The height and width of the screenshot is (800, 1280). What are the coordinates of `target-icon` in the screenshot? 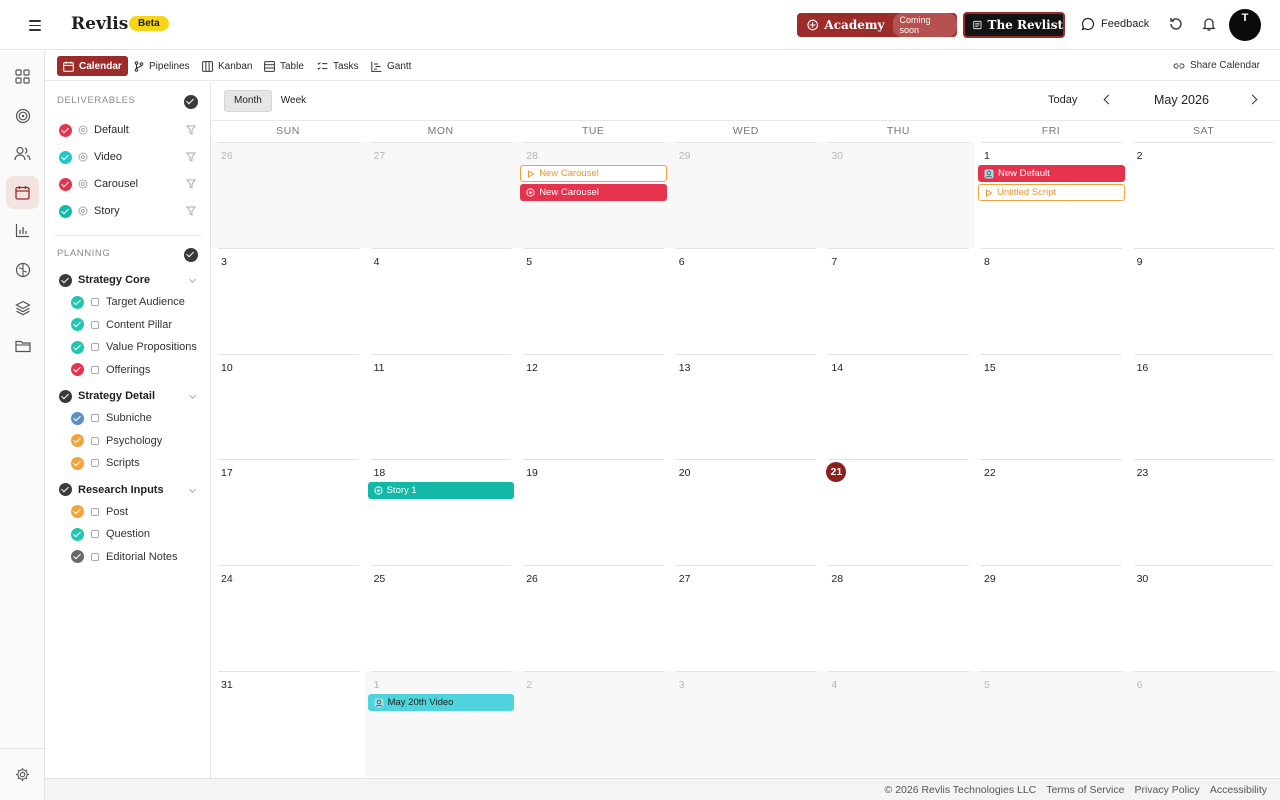 It's located at (22, 115).